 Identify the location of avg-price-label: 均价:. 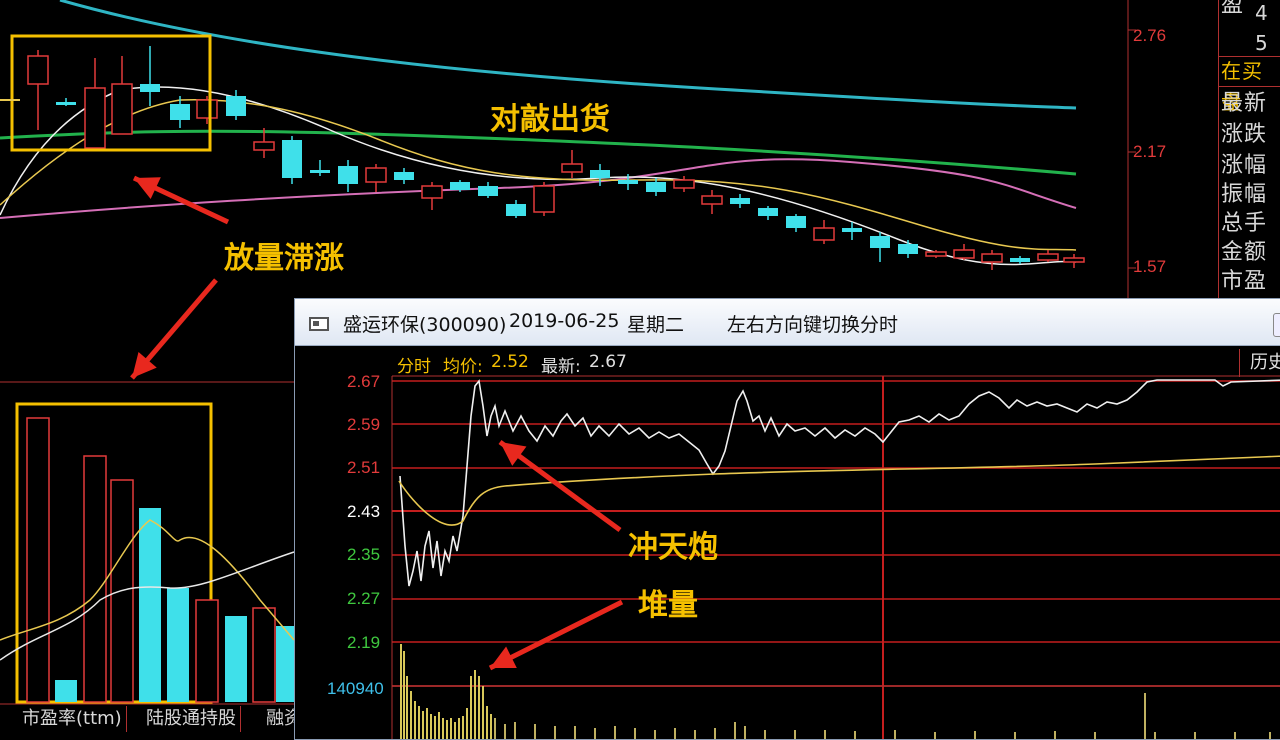
(463, 367).